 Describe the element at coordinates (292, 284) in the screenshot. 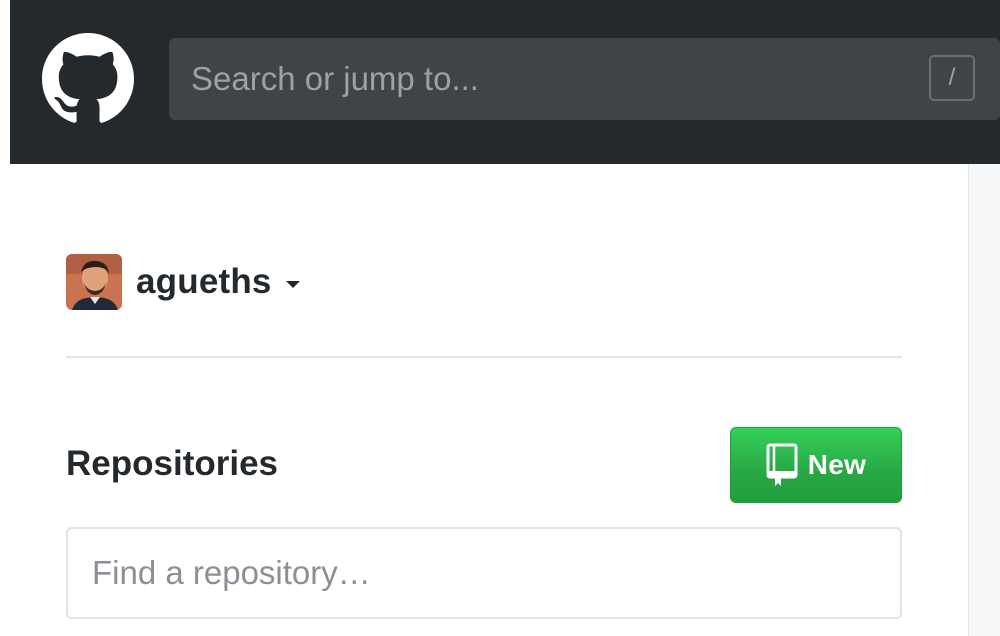

I see `caret-down-icon` at that location.